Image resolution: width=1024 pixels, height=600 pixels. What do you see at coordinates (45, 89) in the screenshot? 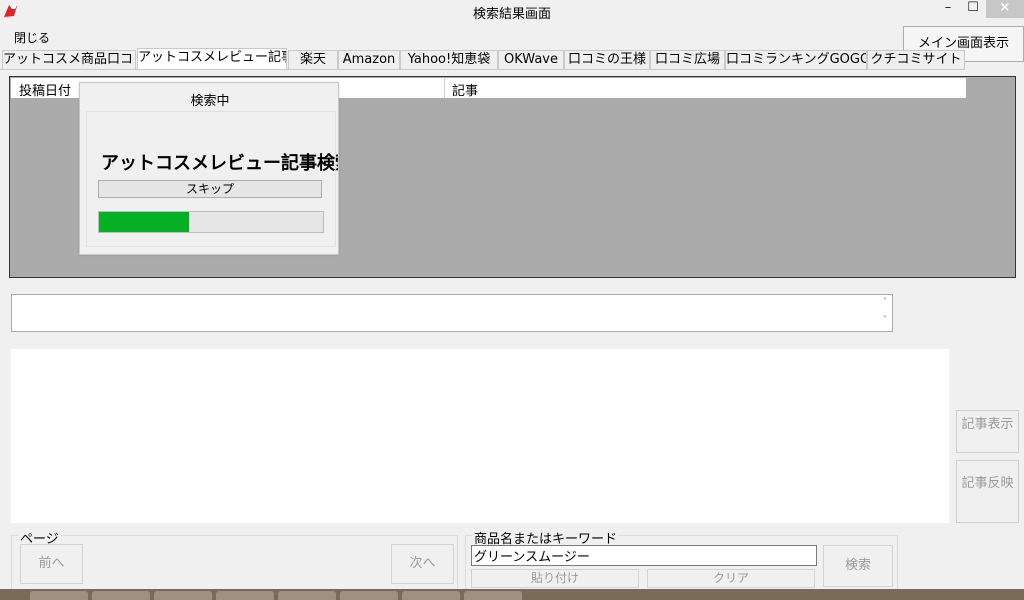
I see `column-post-date: 投稿日付` at bounding box center [45, 89].